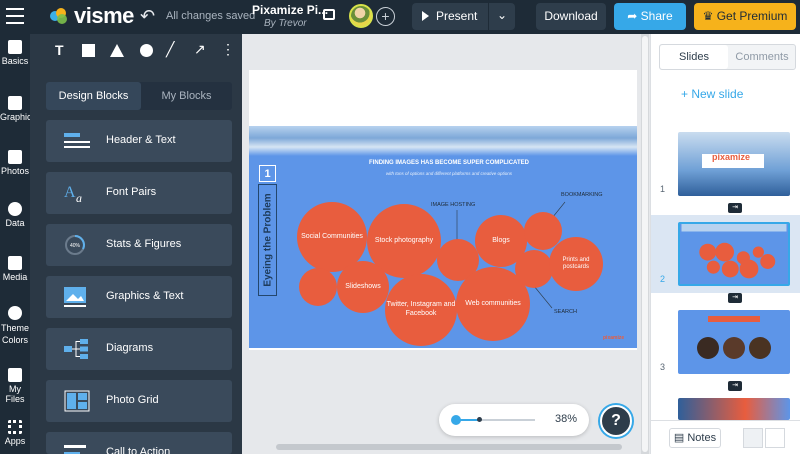 This screenshot has height=454, width=800. I want to click on call-to-action-icon, so click(75, 449).